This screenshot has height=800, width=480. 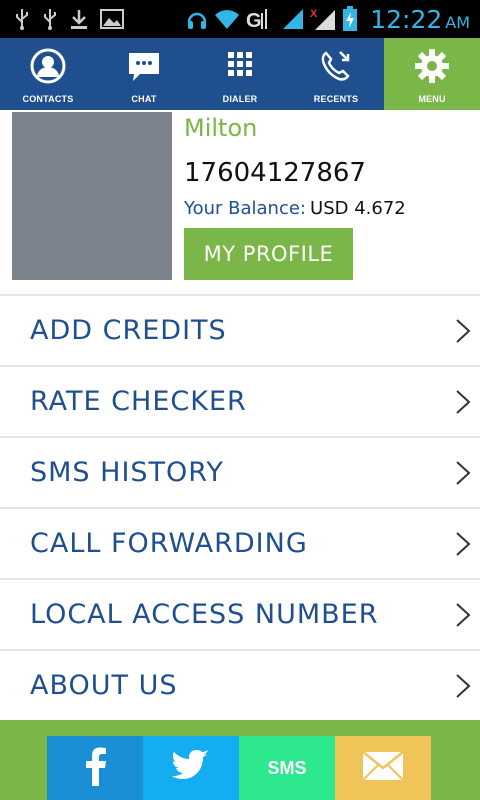 What do you see at coordinates (240, 99) in the screenshot?
I see `tab-dialer-label: DIALER` at bounding box center [240, 99].